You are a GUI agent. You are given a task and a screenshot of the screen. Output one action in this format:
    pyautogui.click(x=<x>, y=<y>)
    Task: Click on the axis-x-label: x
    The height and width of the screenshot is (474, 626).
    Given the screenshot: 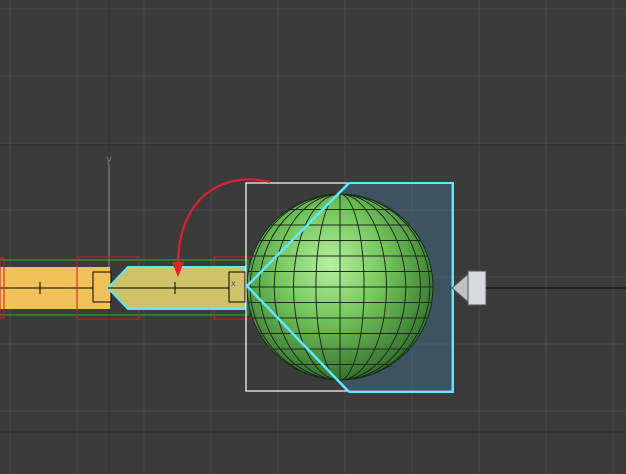 What is the action you would take?
    pyautogui.click(x=233, y=283)
    